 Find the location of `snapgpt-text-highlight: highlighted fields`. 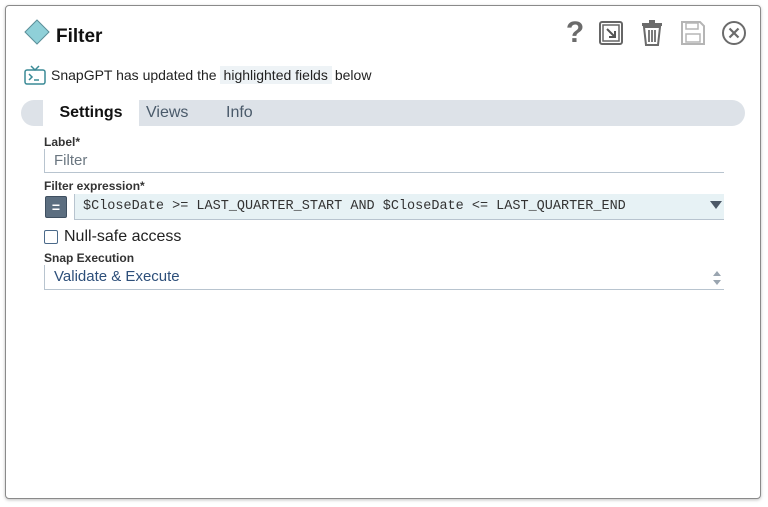

snapgpt-text-highlight: highlighted fields is located at coordinates (275, 75).